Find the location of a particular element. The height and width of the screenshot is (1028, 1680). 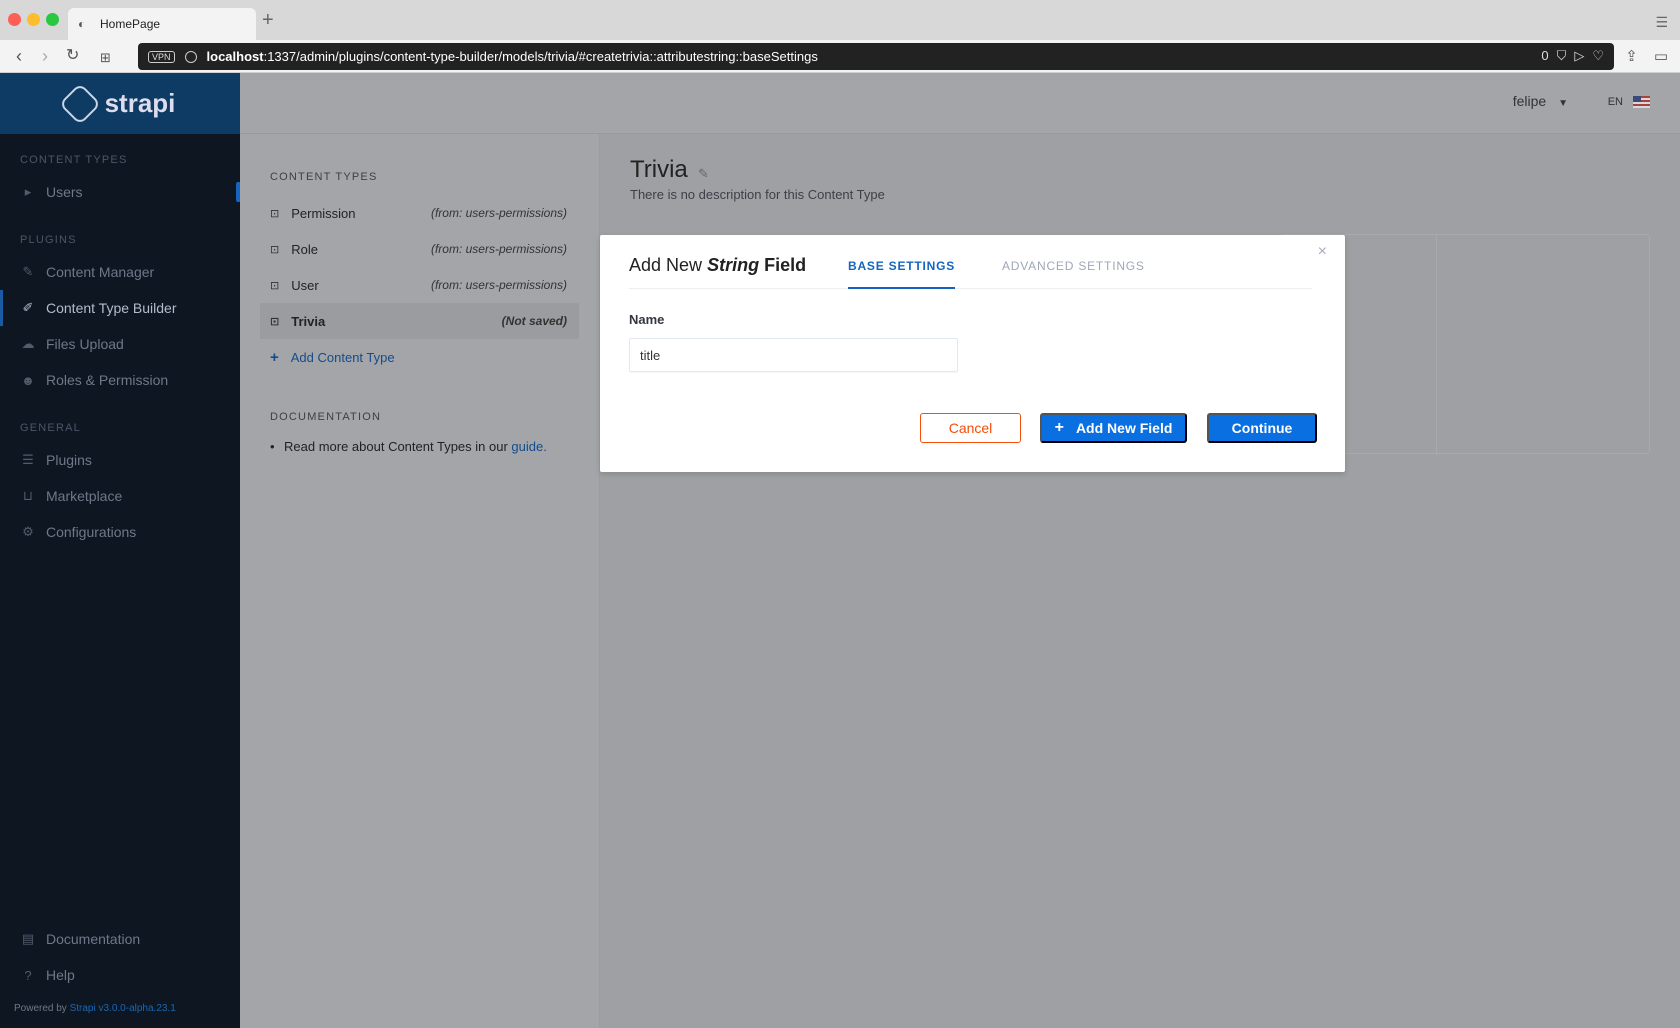

content-type-item-selected: ⊡ Trivia (Not saved) is located at coordinates (419, 321).